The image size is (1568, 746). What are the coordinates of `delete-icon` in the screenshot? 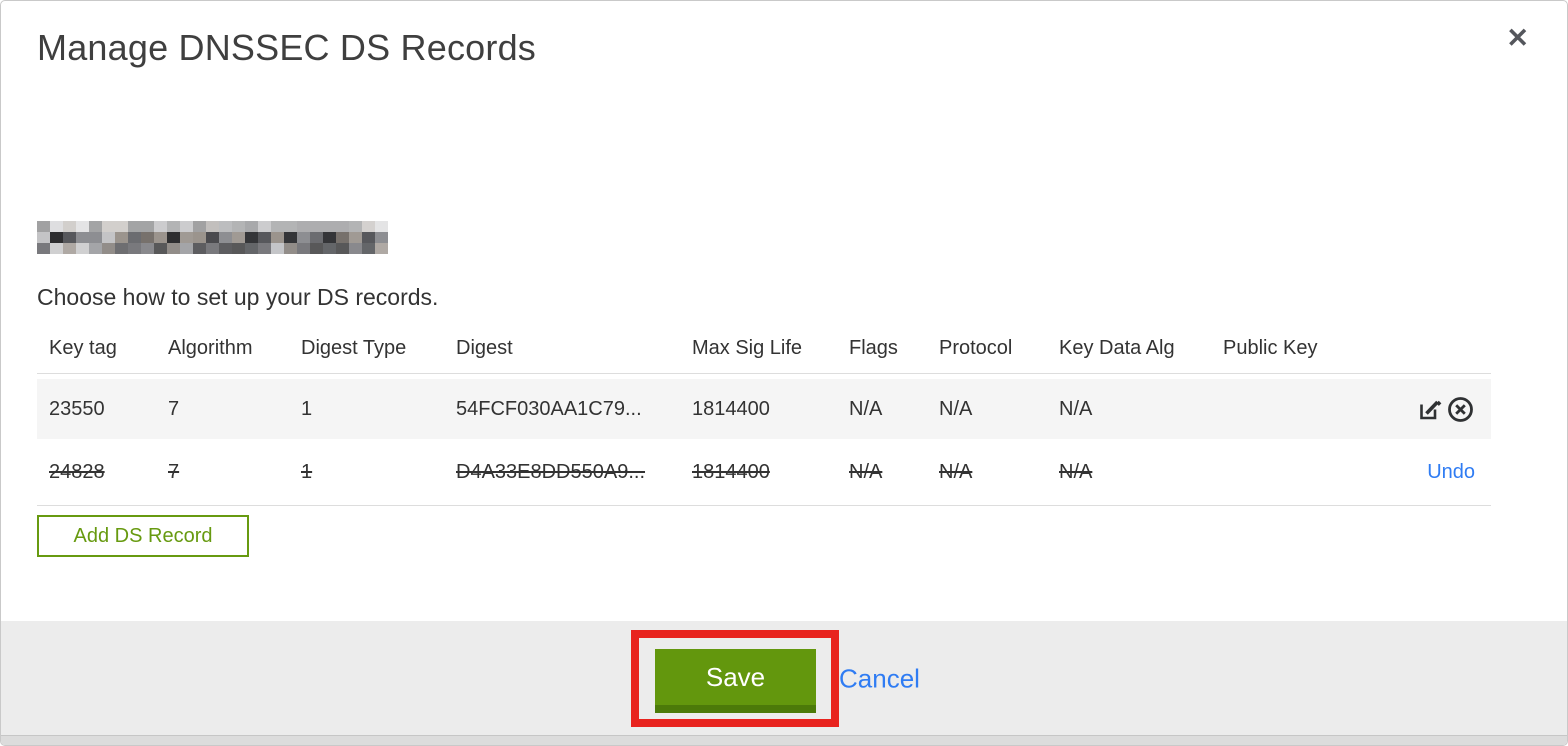 It's located at (1460, 409).